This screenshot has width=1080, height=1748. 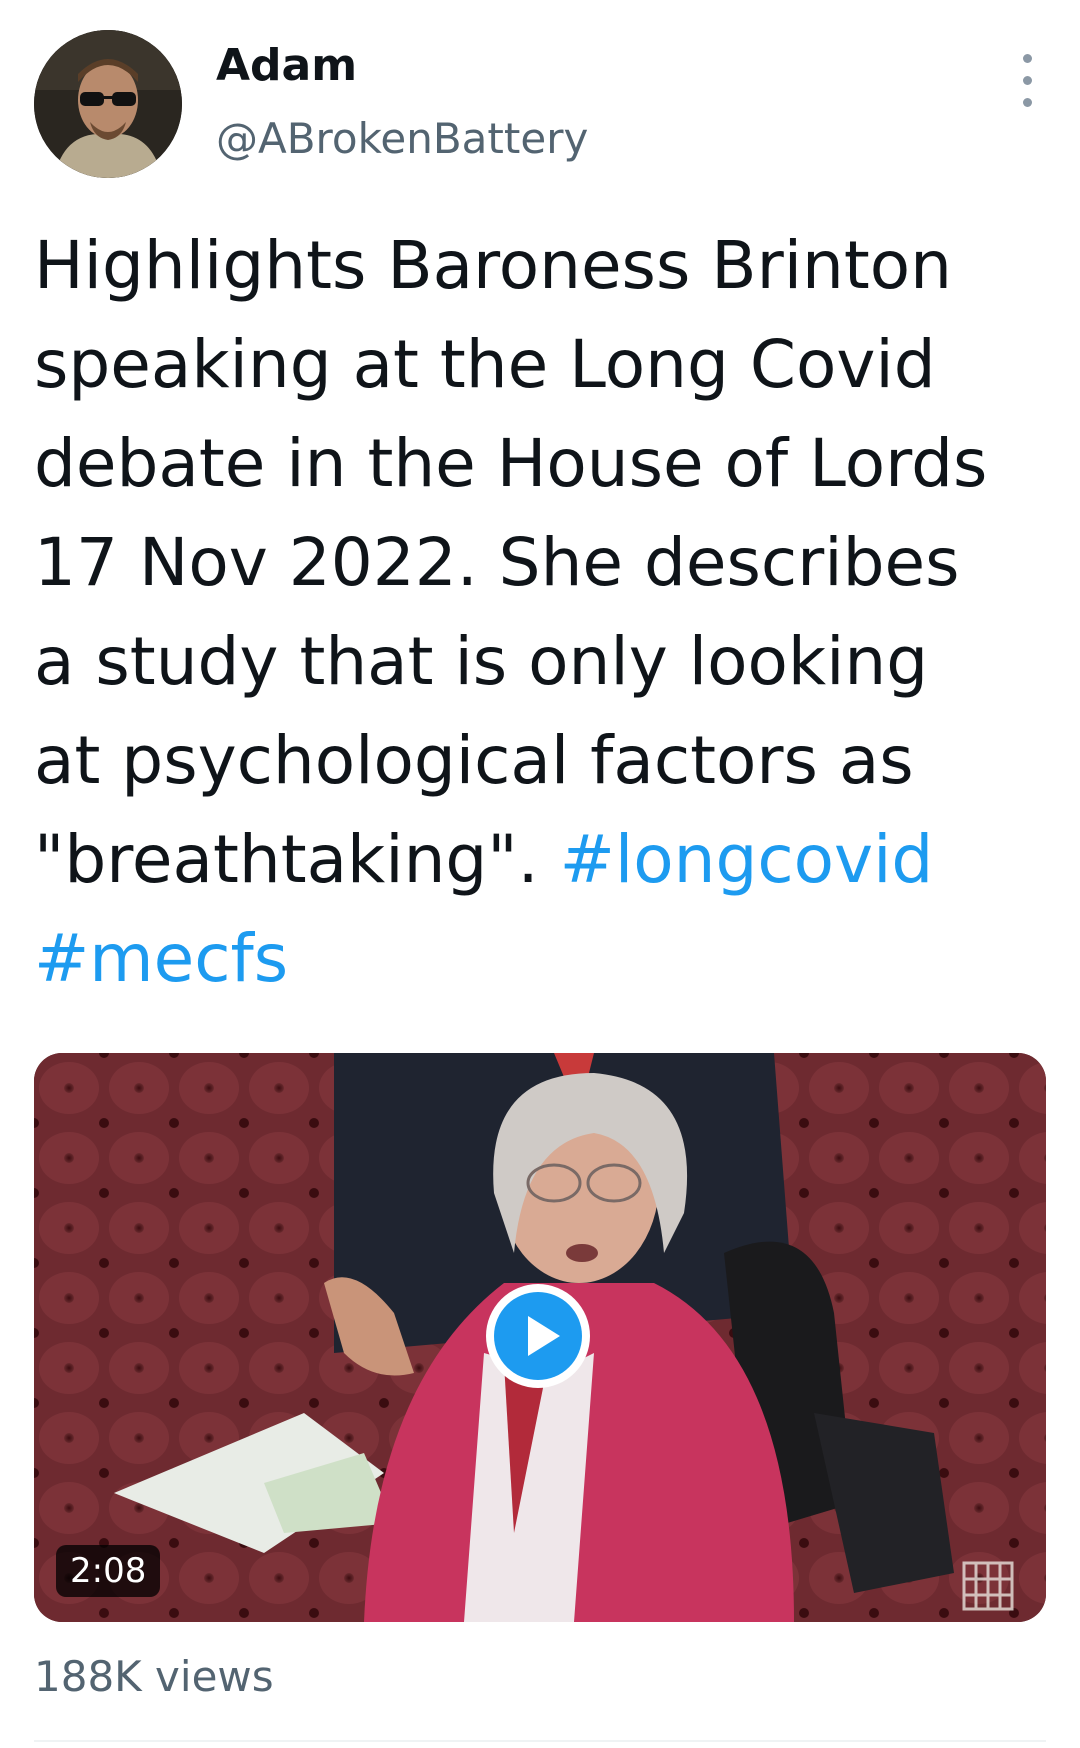 I want to click on hashtag-link: #mecfs, so click(x=161, y=958).